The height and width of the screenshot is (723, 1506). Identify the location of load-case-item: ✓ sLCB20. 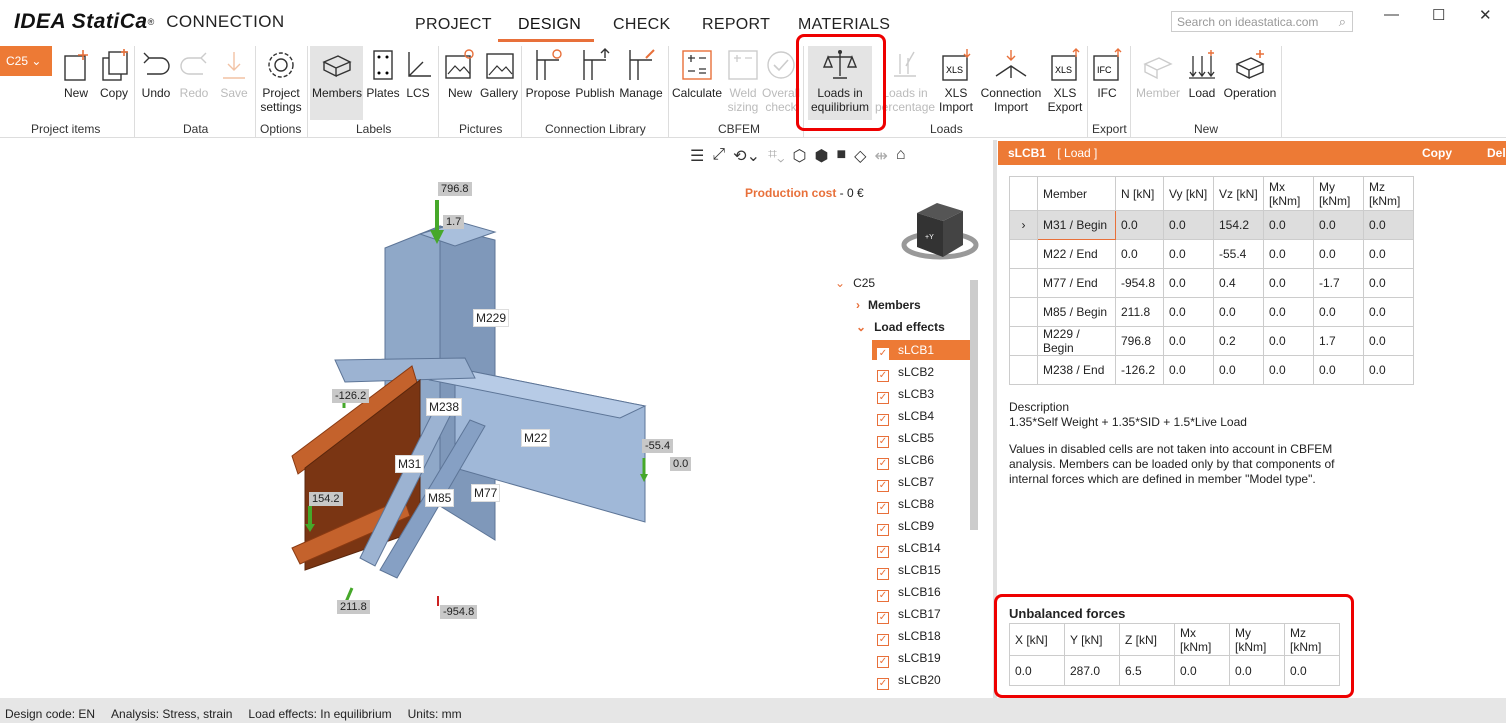
(921, 680).